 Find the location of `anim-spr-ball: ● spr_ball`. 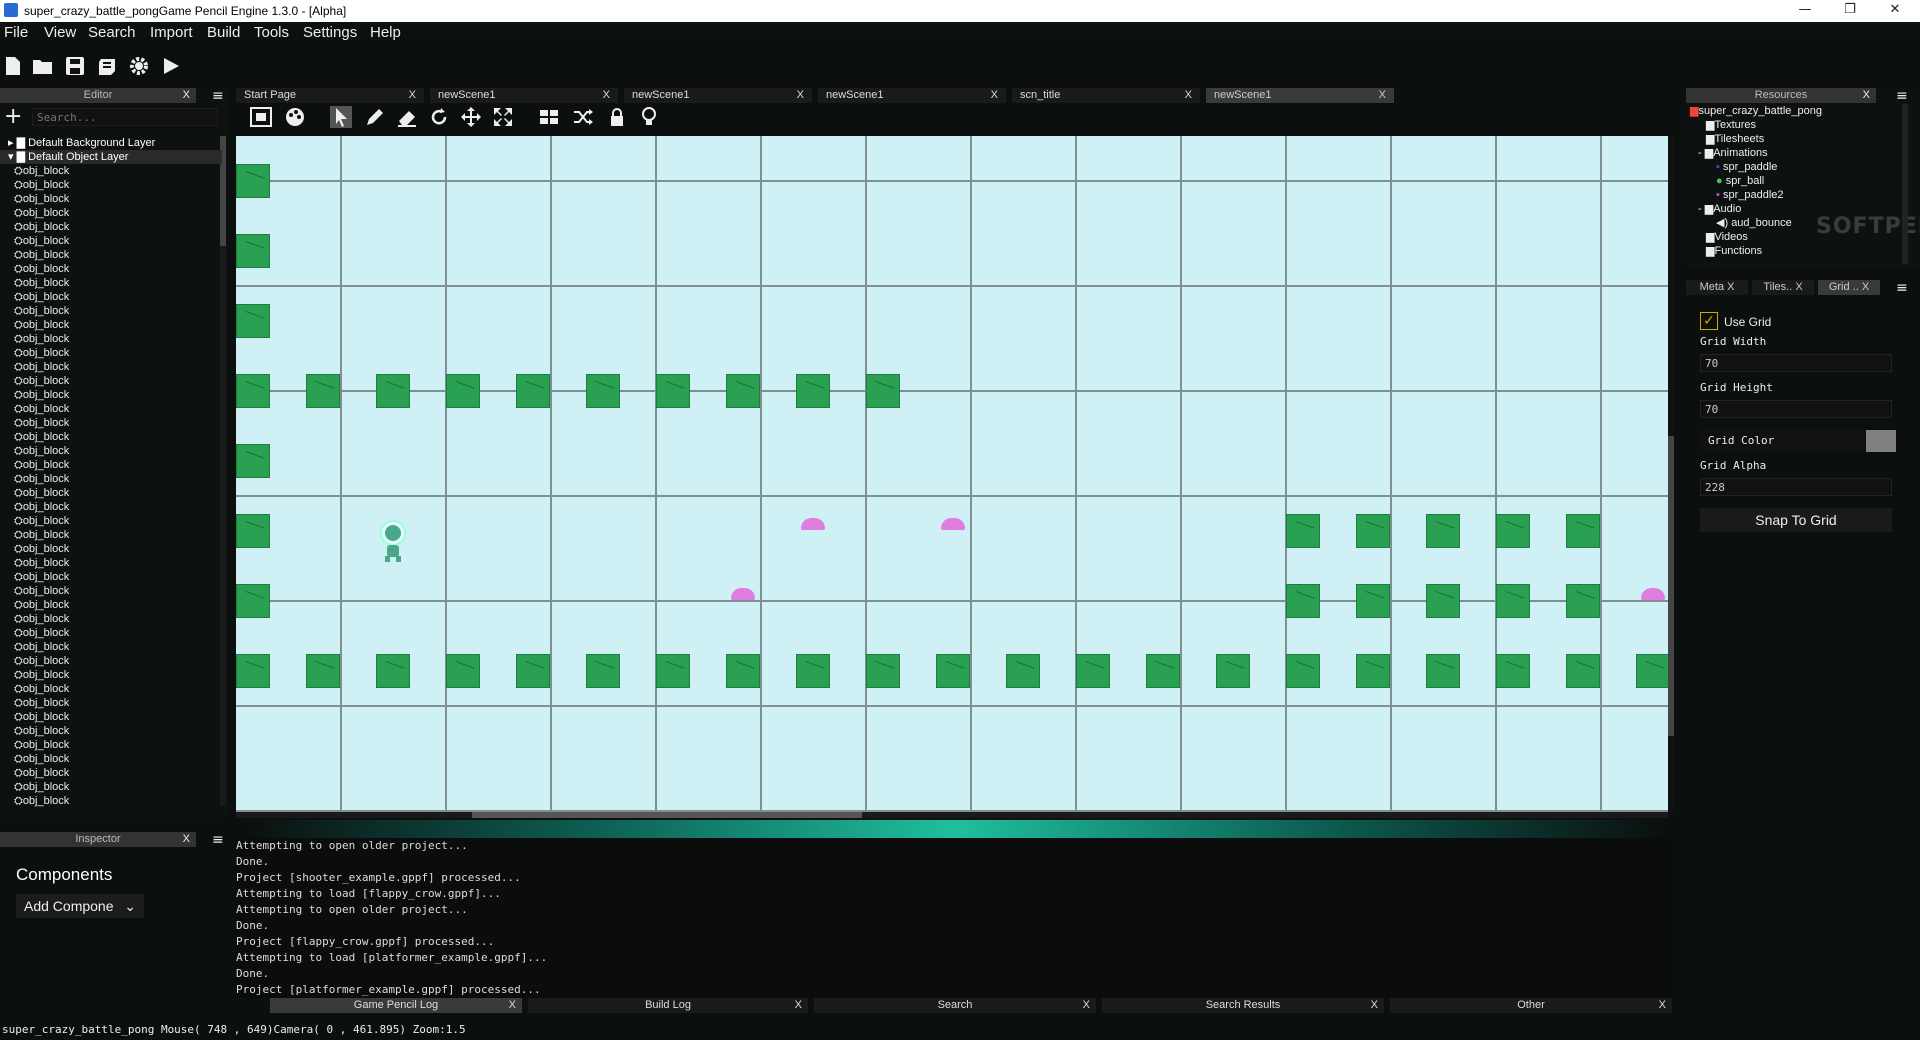

anim-spr-ball: ● spr_ball is located at coordinates (1794, 181).